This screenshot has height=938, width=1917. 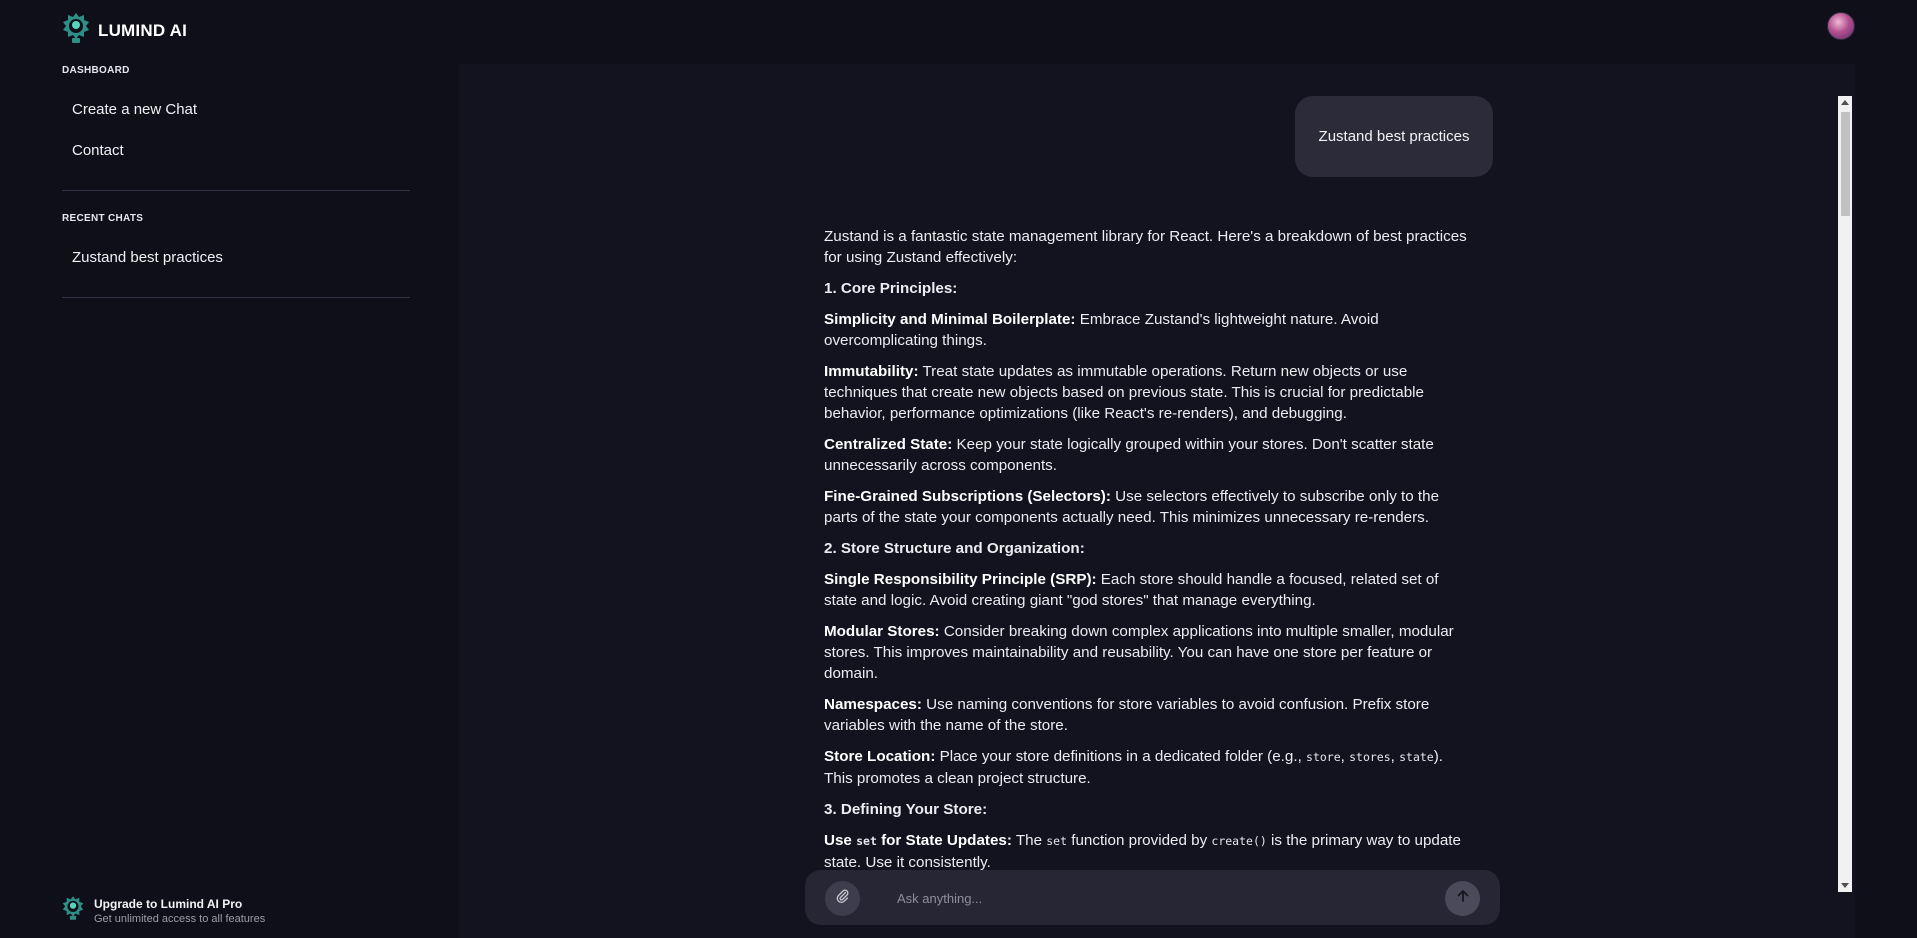 I want to click on upgrade-title: Upgrade to Lumind AI Pro, so click(x=168, y=903).